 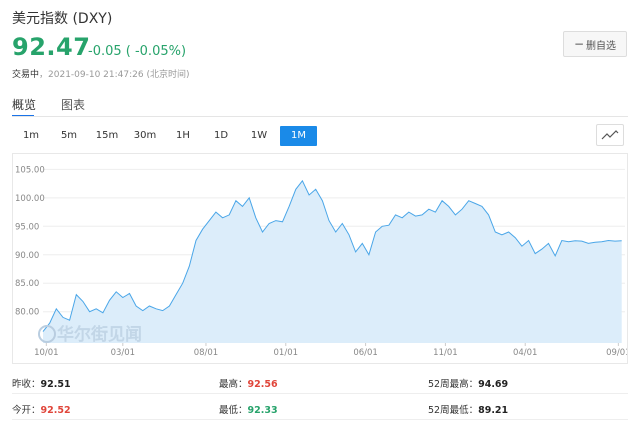 What do you see at coordinates (259, 136) in the screenshot?
I see `range-1w: 1W` at bounding box center [259, 136].